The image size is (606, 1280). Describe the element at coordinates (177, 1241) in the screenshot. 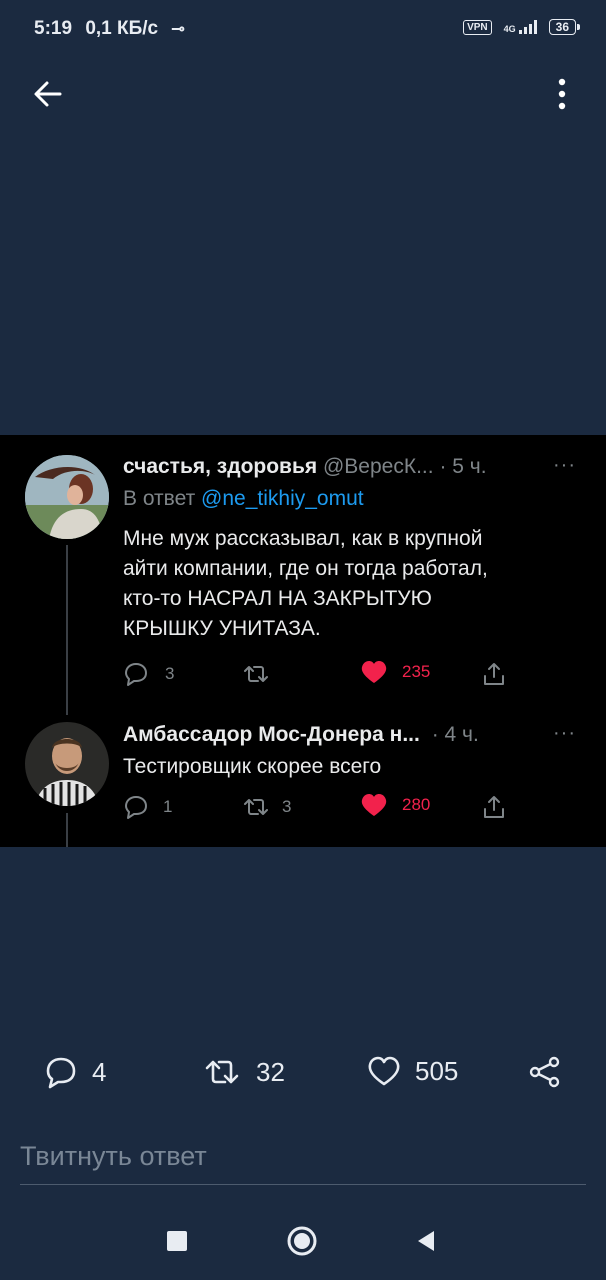

I see `recent-apps-button` at that location.